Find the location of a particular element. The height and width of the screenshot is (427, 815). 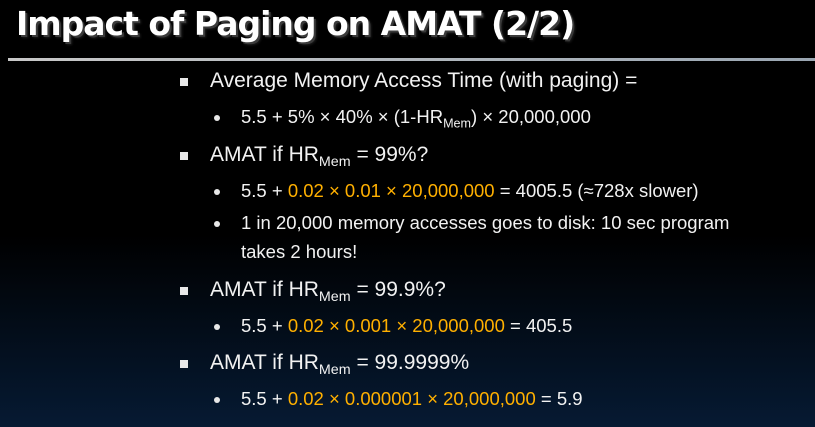

highlighted-term: 0.02 × 0.000001 × 20,000,000 is located at coordinates (411, 398).